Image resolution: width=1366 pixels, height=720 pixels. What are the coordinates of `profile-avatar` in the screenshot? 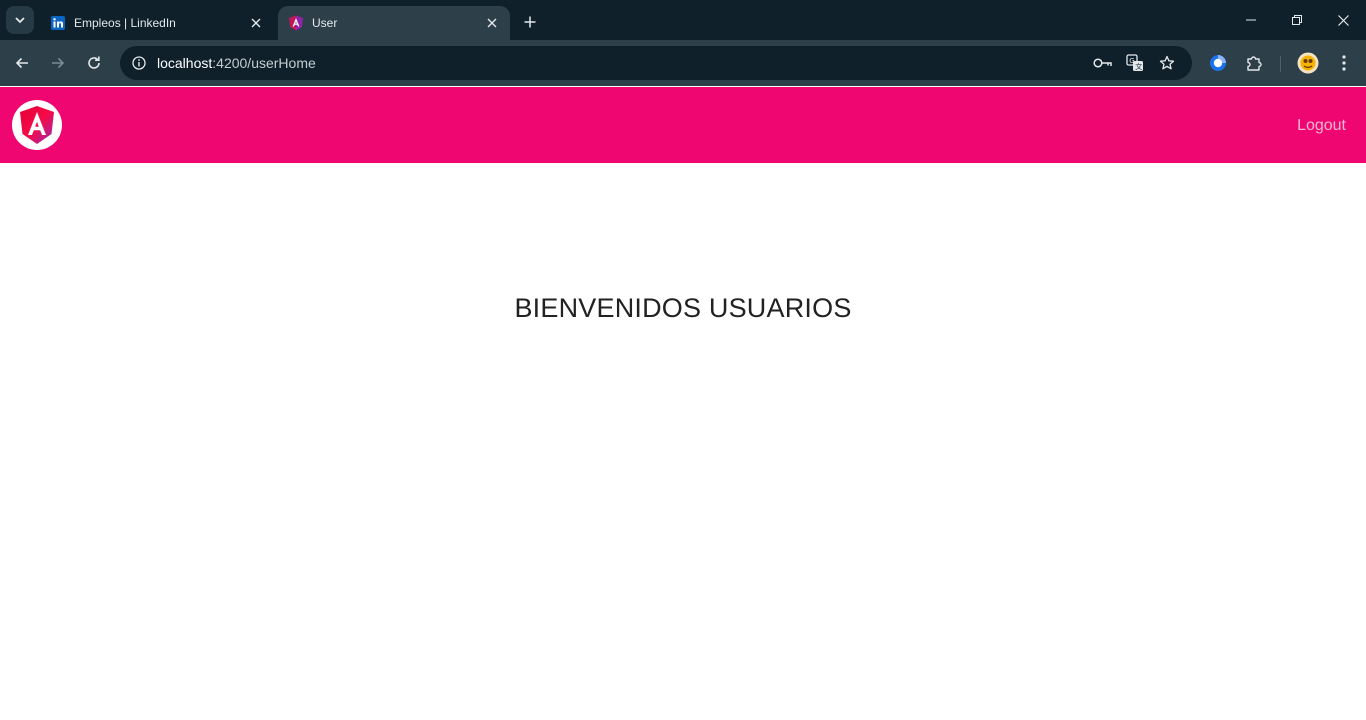 It's located at (1308, 63).